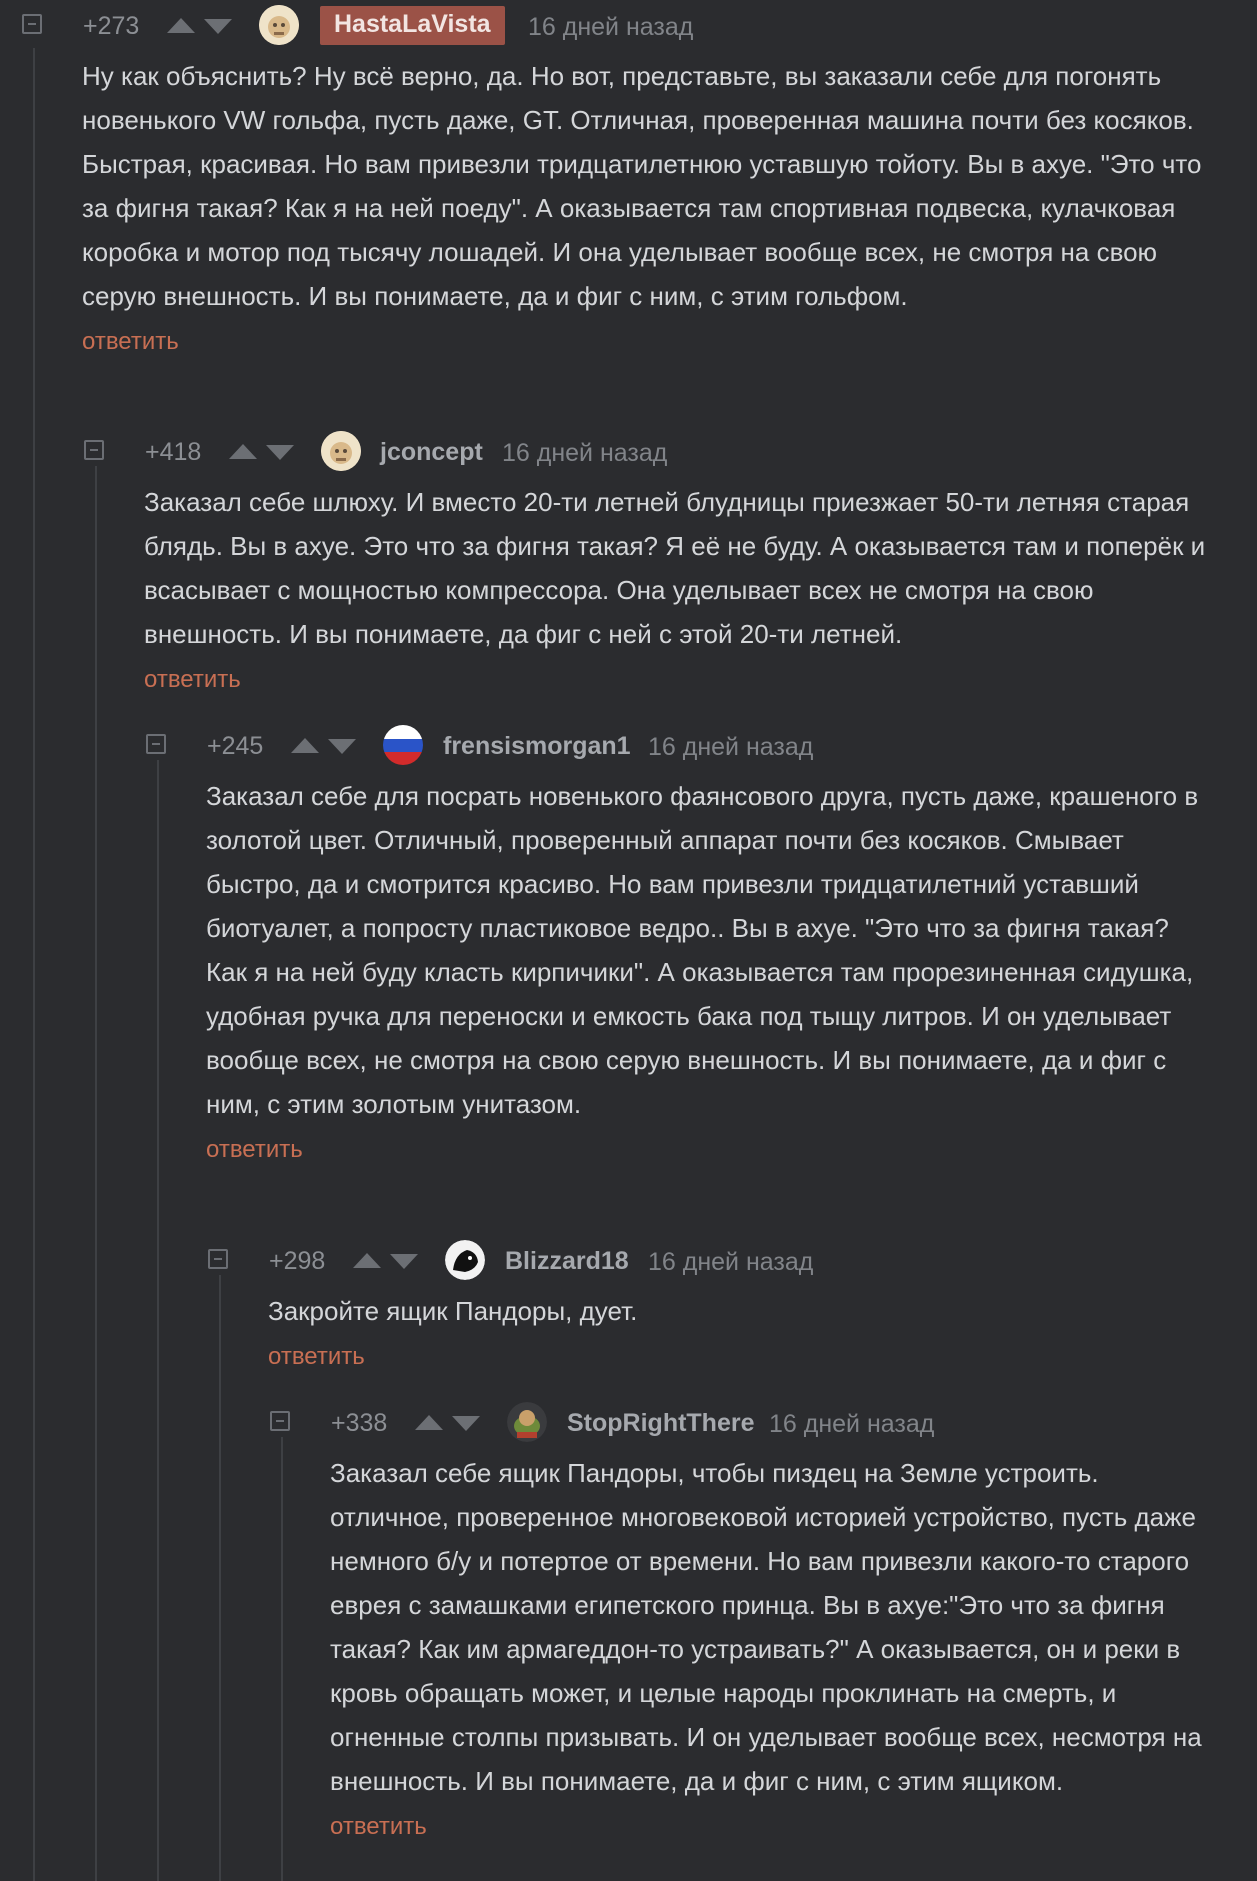 The height and width of the screenshot is (1881, 1257). I want to click on username: HastaLaVista, so click(412, 25).